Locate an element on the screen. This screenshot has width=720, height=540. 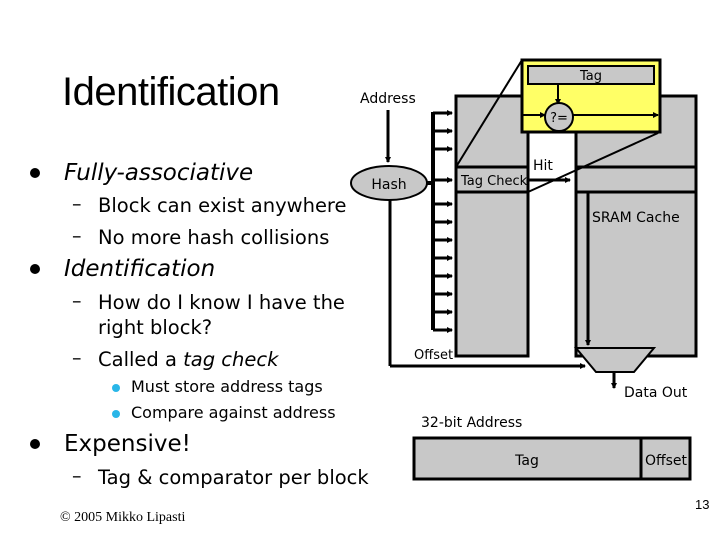
address-label: Address is located at coordinates (388, 99).